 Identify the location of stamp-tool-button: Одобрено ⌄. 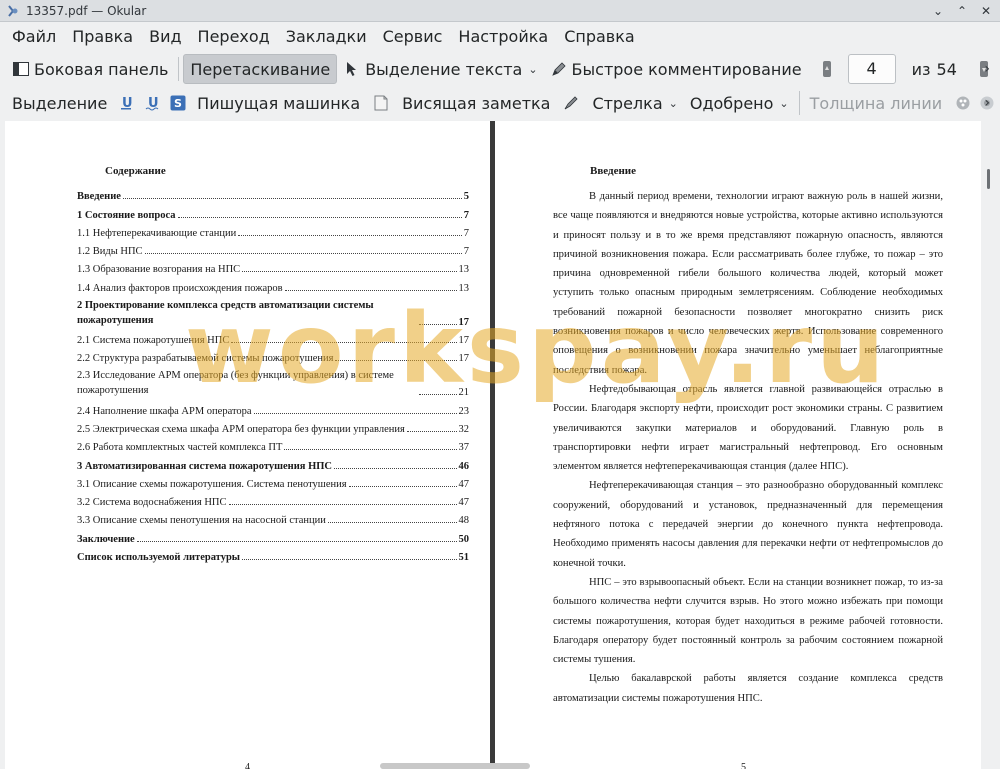
(739, 103).